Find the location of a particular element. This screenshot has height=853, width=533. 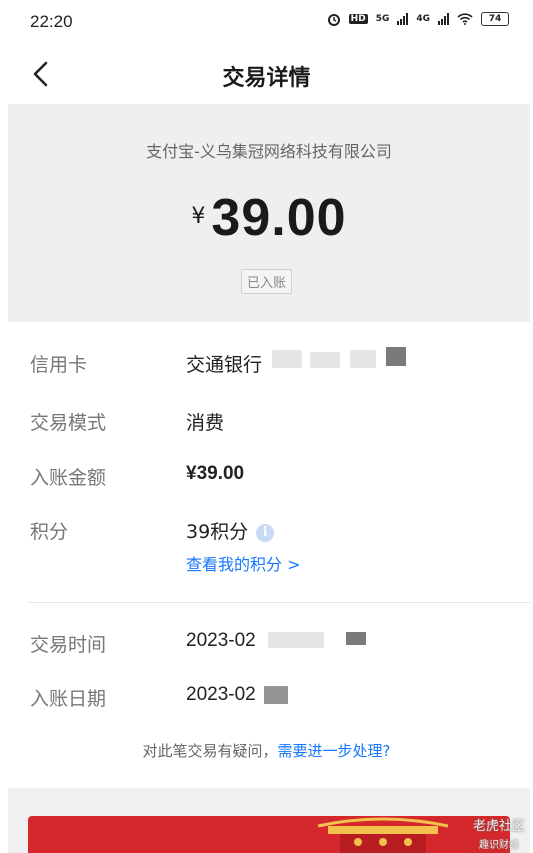

date-label: 入账日期 is located at coordinates (68, 699).